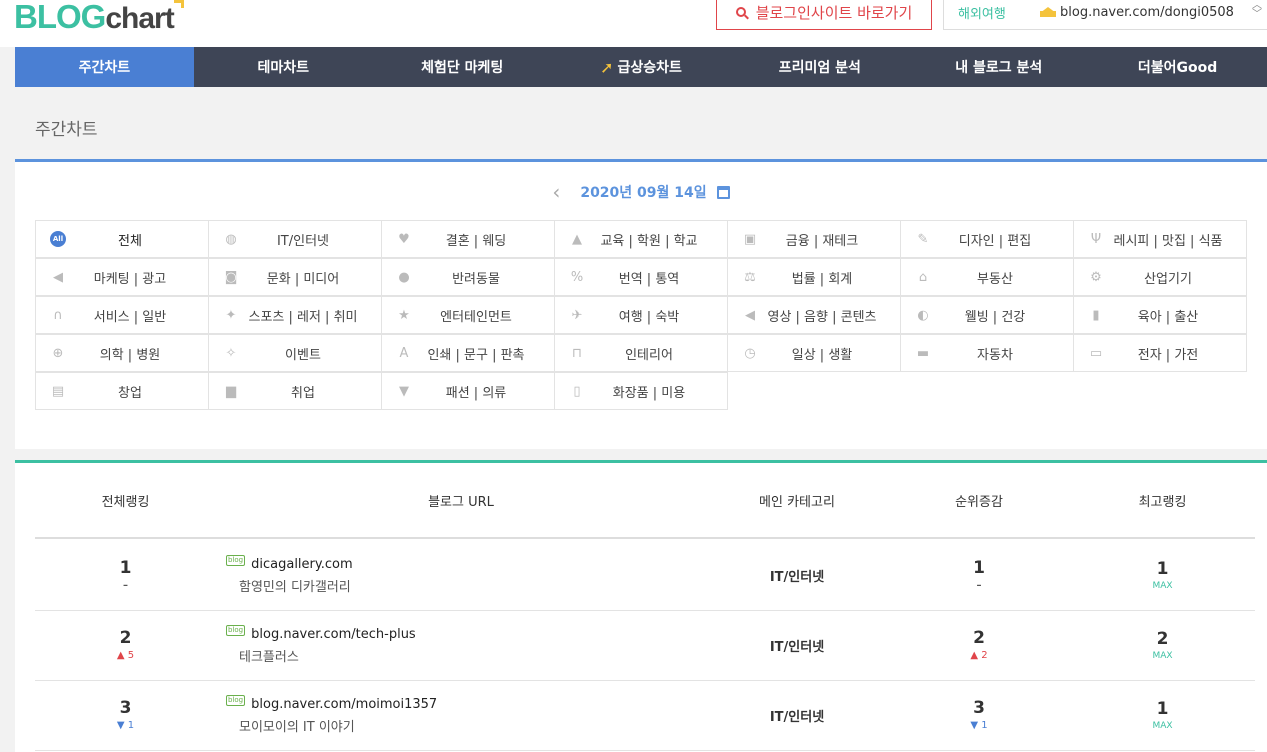 This screenshot has height=752, width=1267. I want to click on rank-change: 2 ▲ 2, so click(979, 646).